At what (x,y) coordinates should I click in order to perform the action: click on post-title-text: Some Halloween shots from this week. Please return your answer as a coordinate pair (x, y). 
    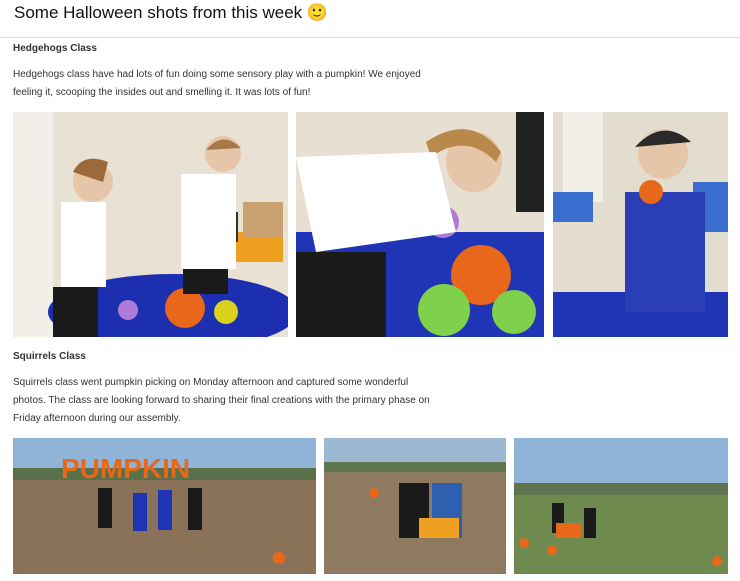
    Looking at the image, I should click on (158, 12).